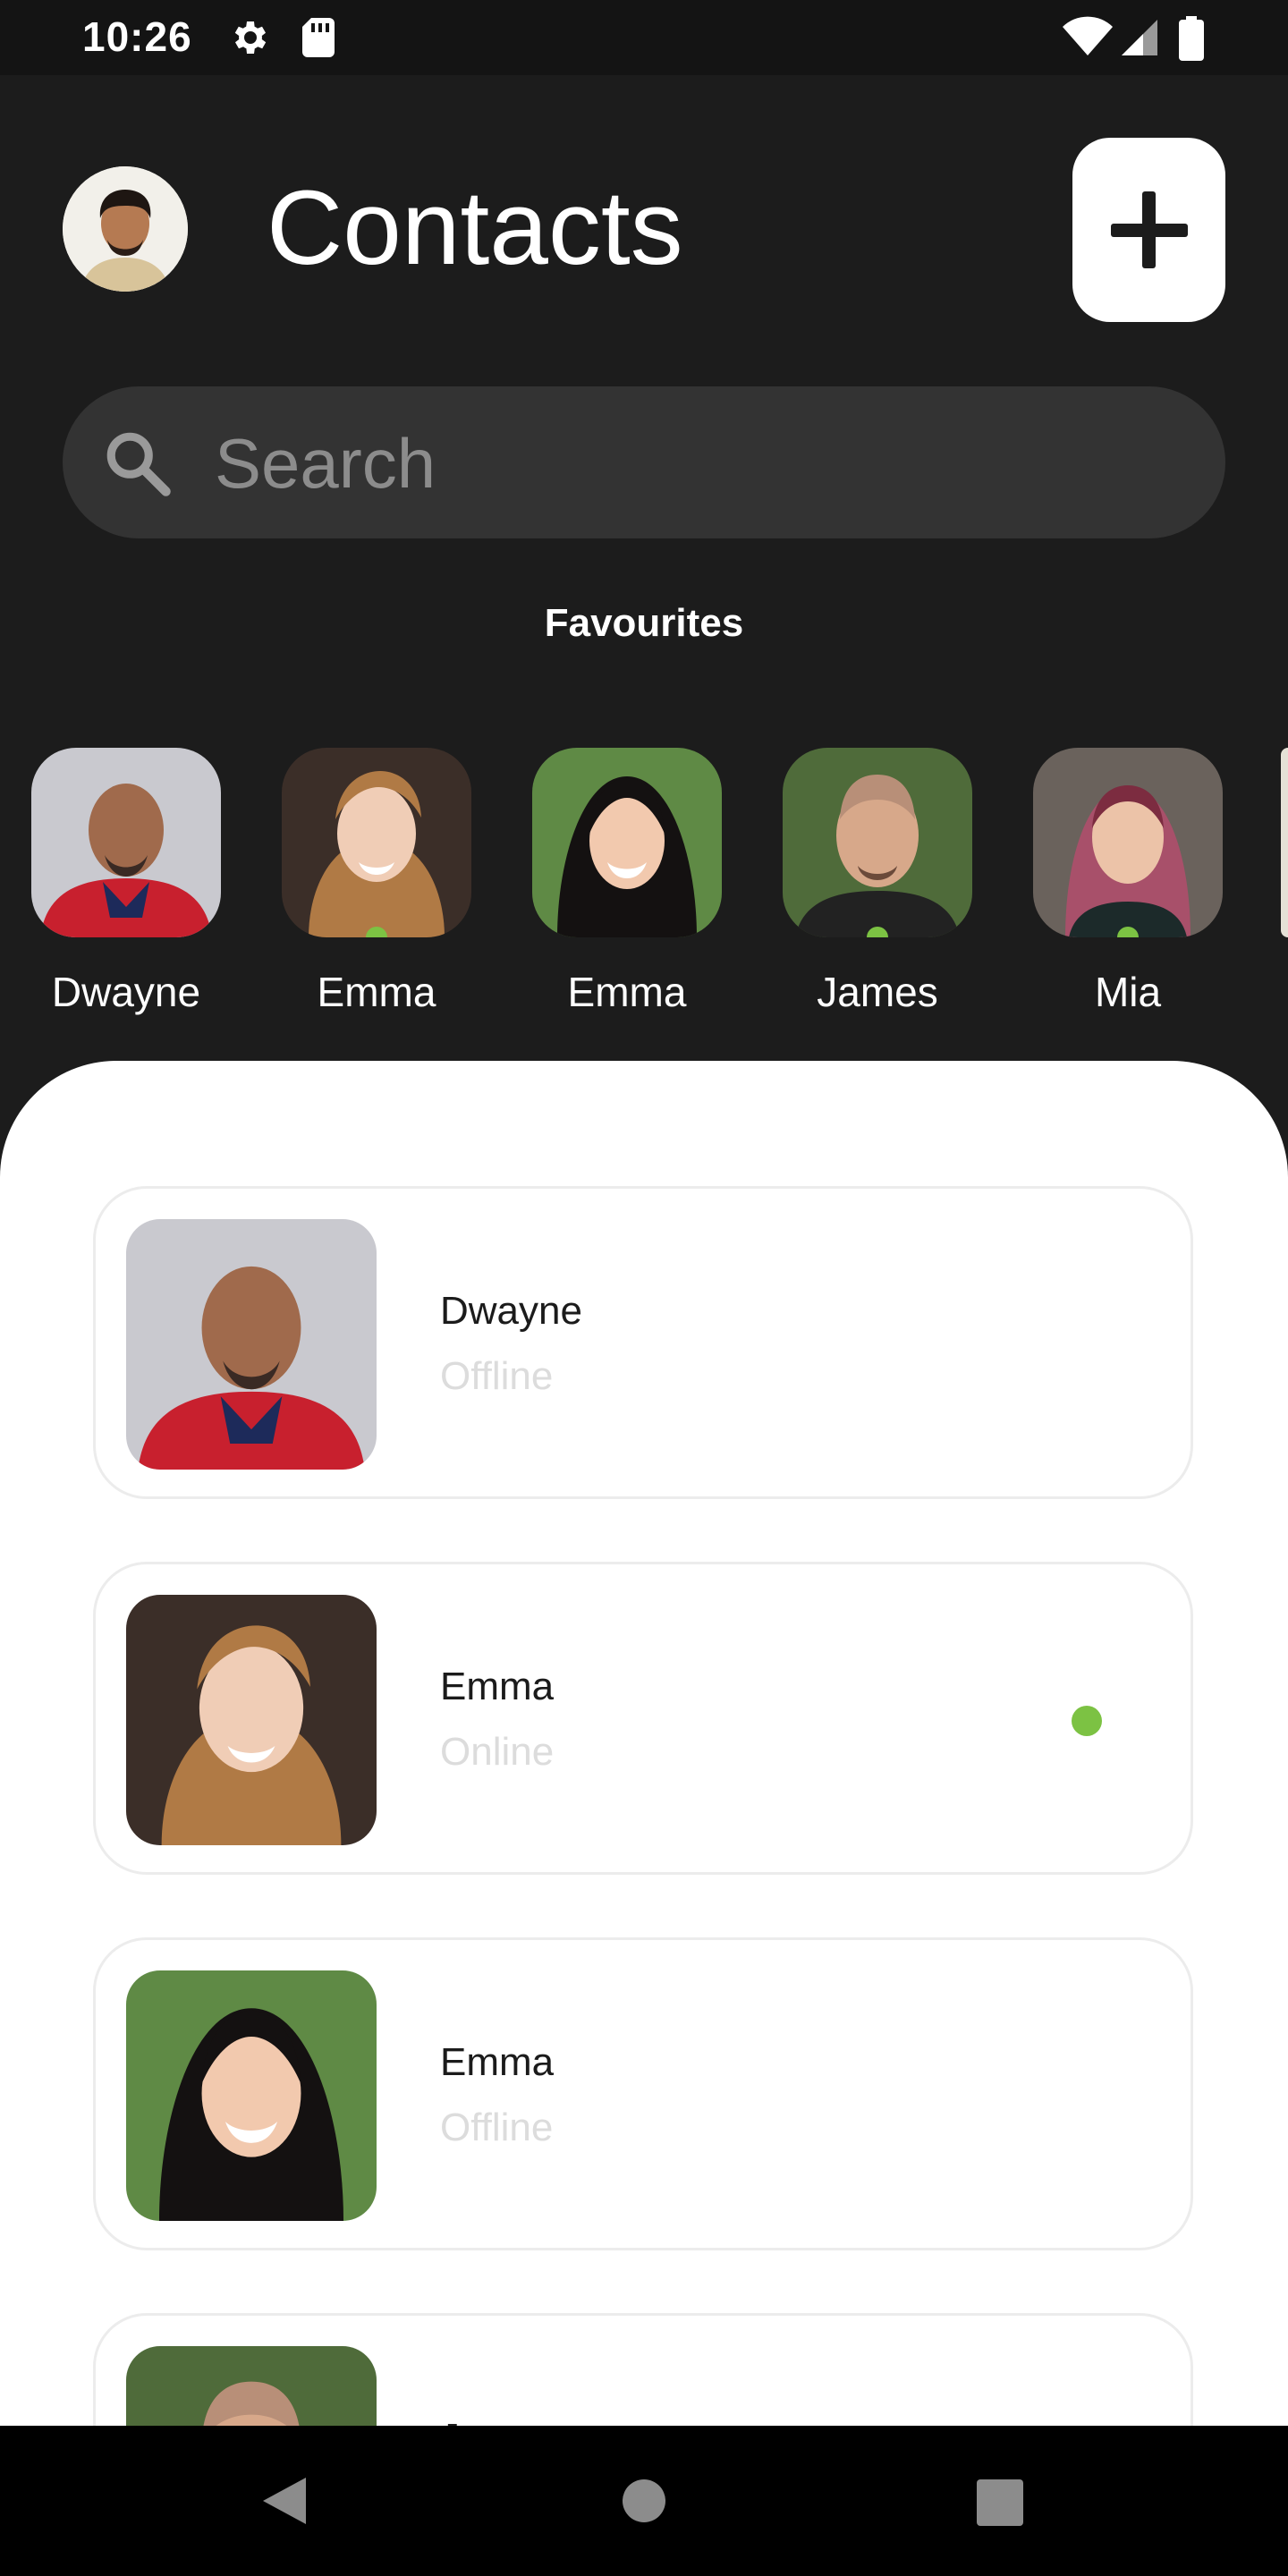 The width and height of the screenshot is (1288, 2576). What do you see at coordinates (1284, 842) in the screenshot?
I see `favourite-item-partial` at bounding box center [1284, 842].